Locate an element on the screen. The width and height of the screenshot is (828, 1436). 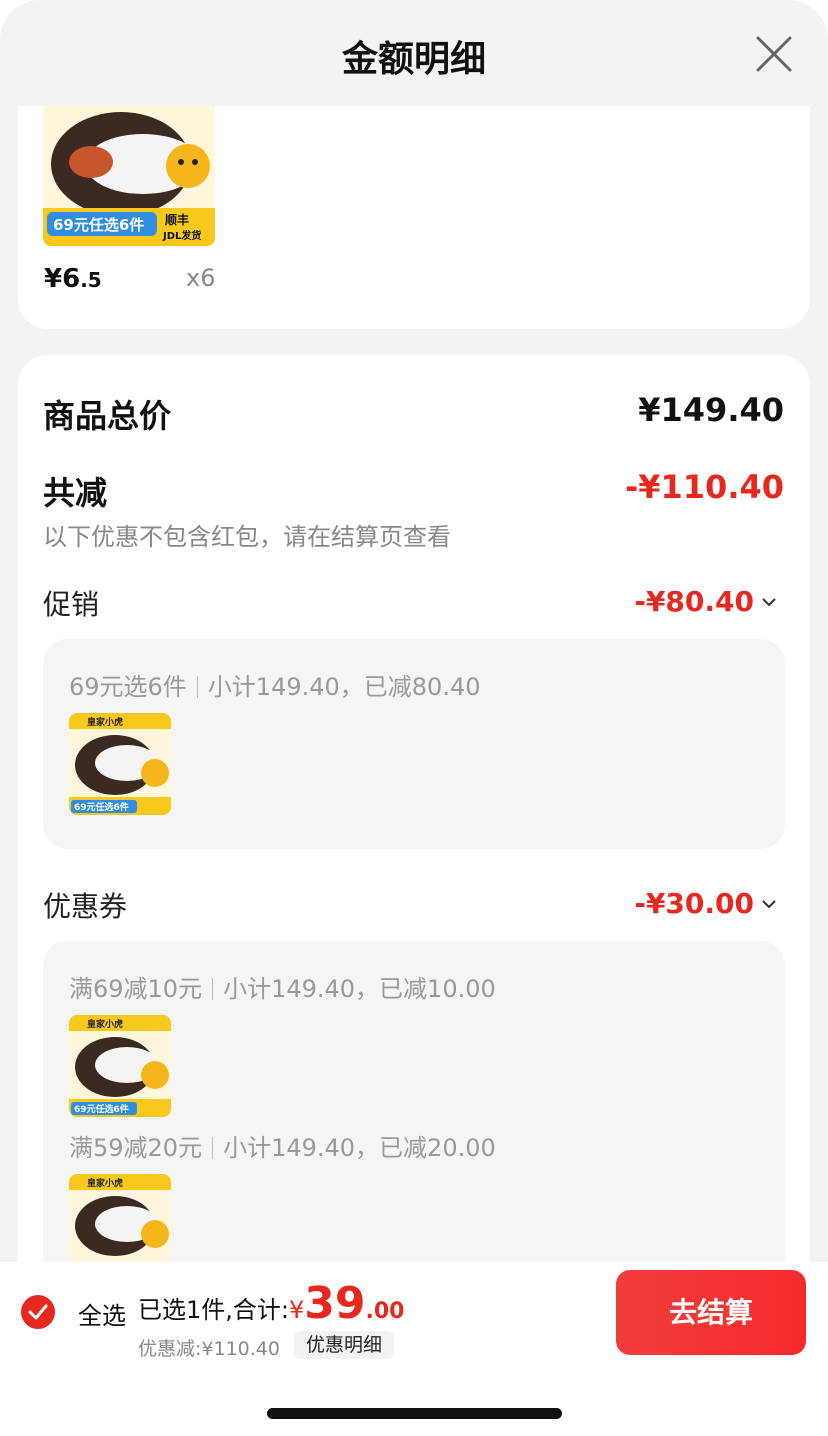
promotion-value: -¥80.40 is located at coordinates (694, 601).